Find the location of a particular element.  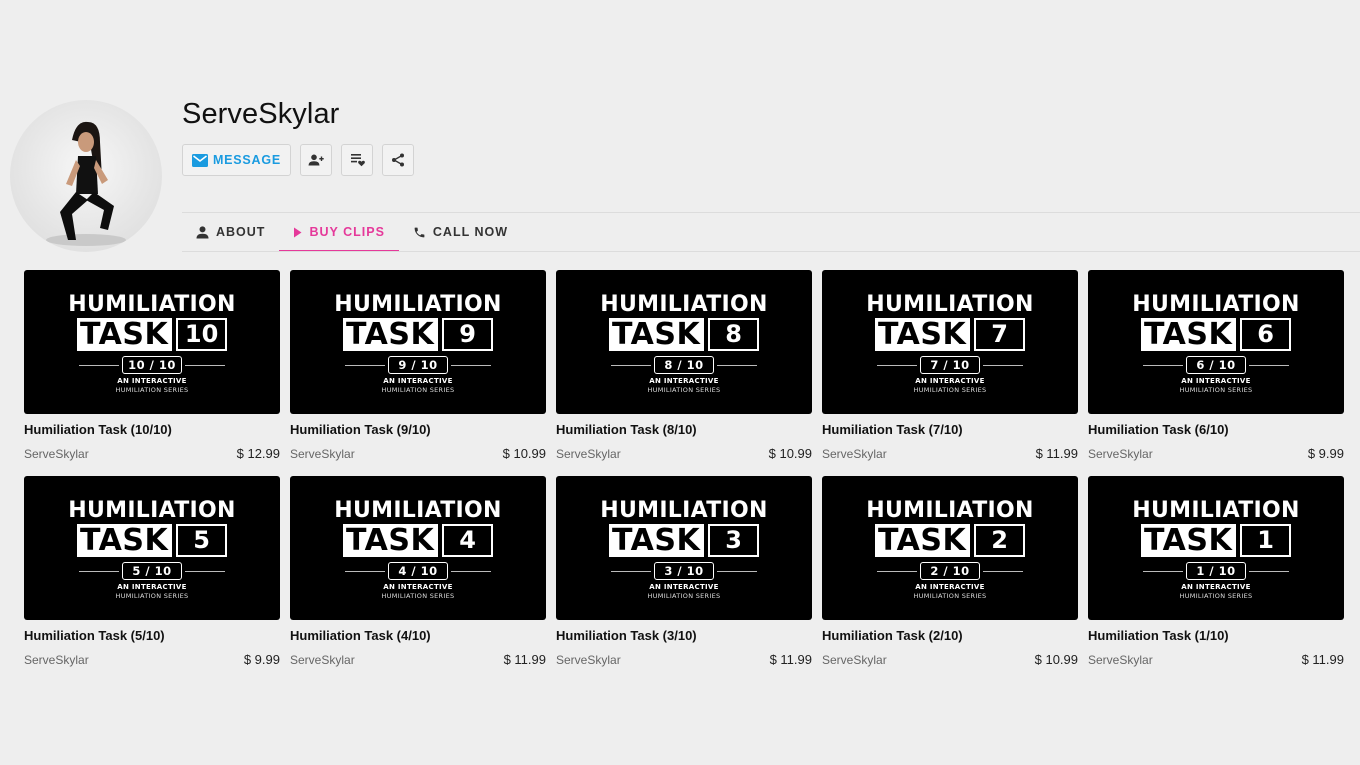

thumb-title-row2: TASK 7 is located at coordinates (950, 334).